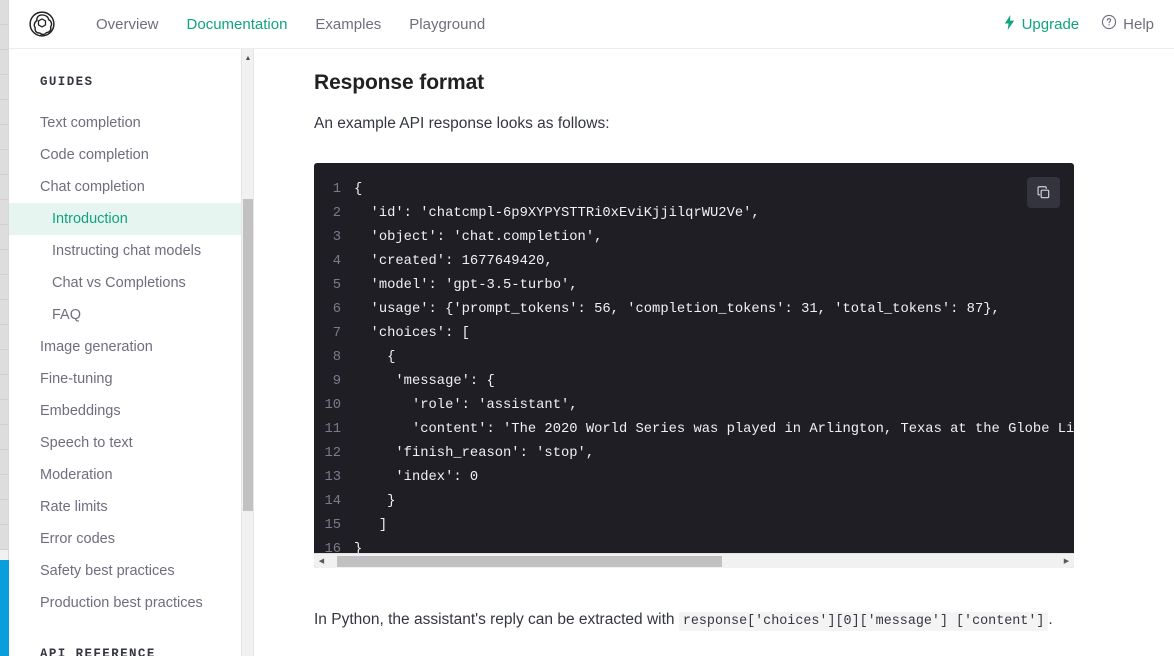  I want to click on sidebar-item-image-generation: Image generation, so click(125, 347).